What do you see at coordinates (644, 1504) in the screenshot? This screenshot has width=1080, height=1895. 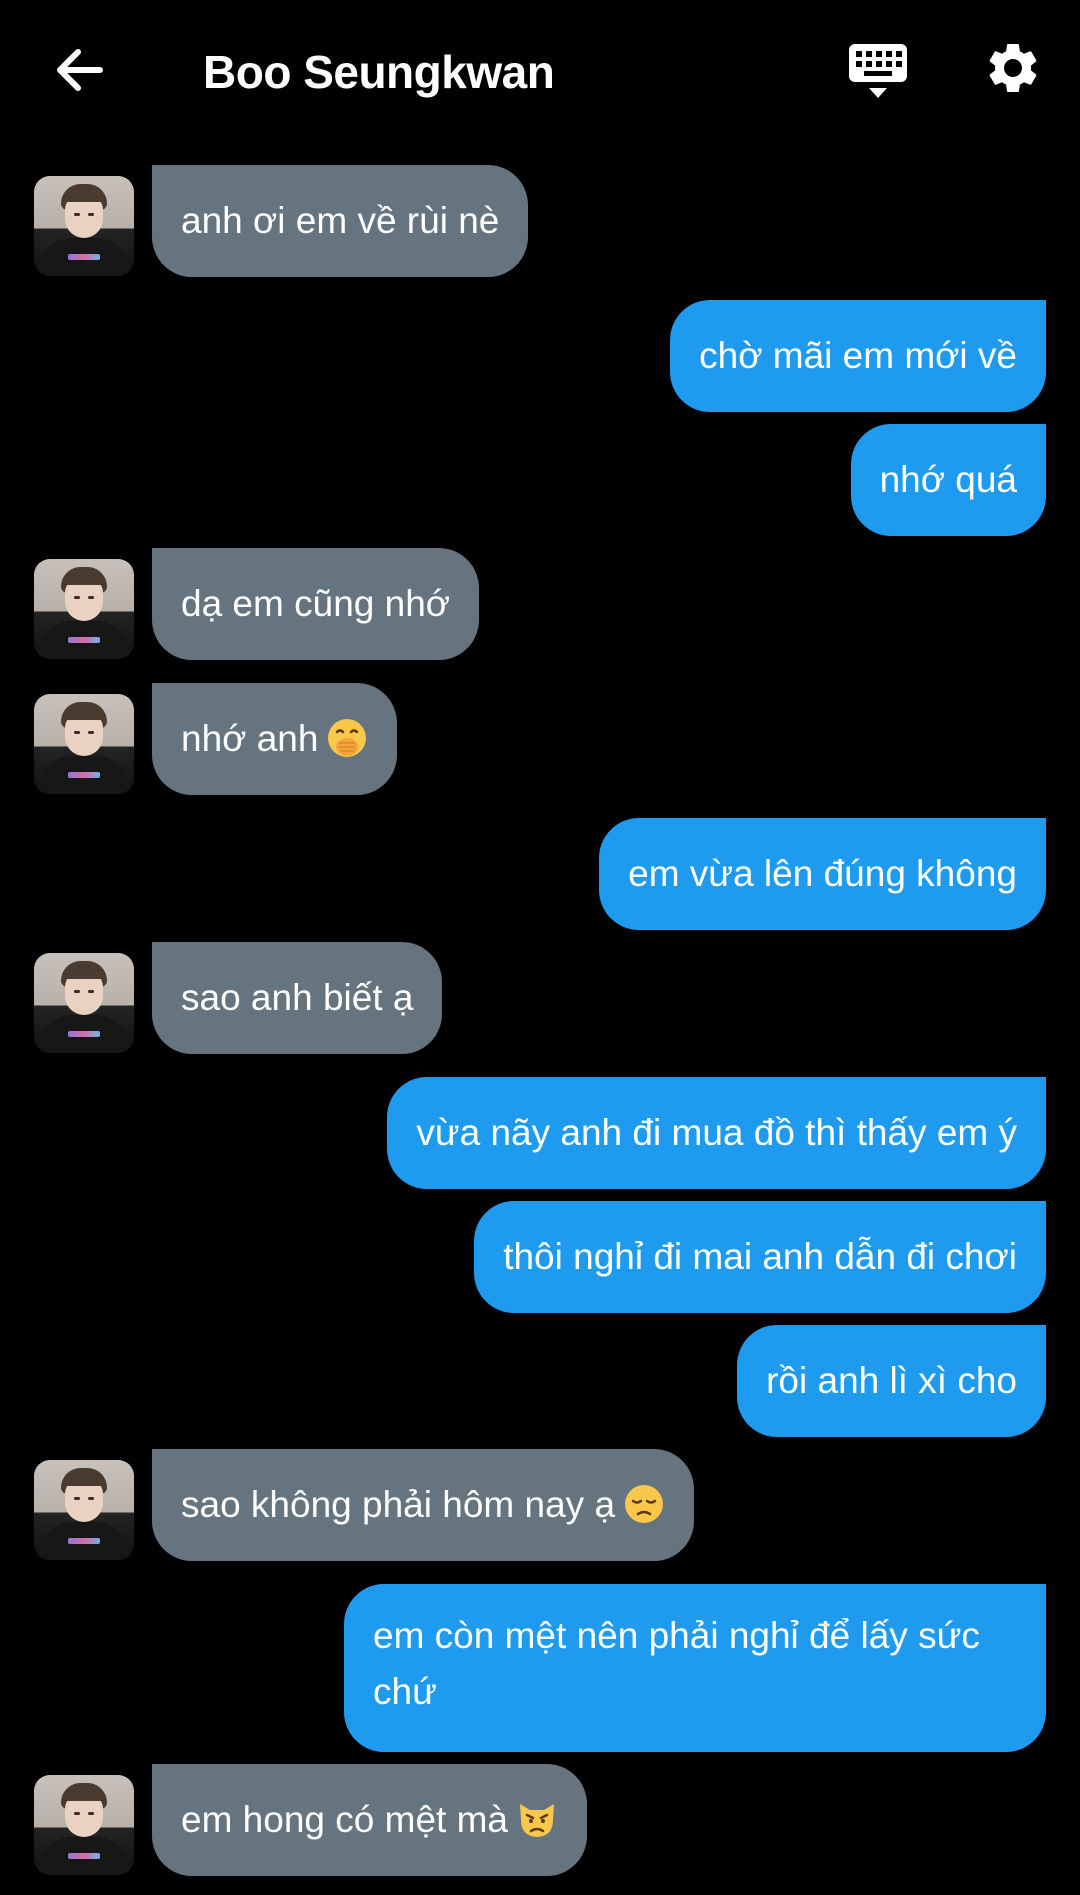 I see `pensive-face-emoji` at bounding box center [644, 1504].